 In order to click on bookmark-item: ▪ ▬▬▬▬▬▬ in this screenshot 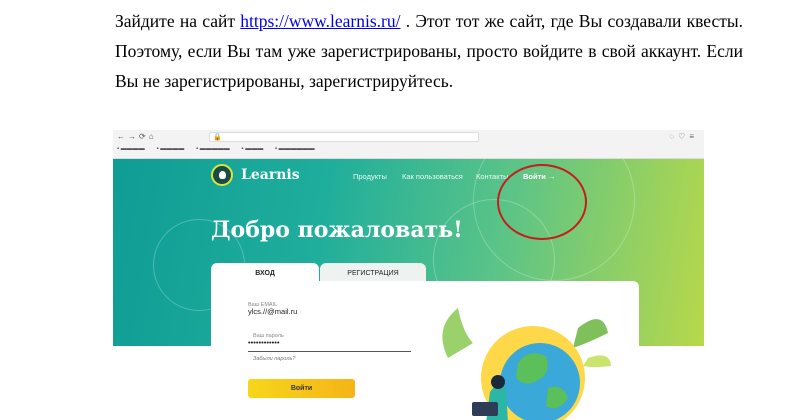, I will do `click(294, 149)`.